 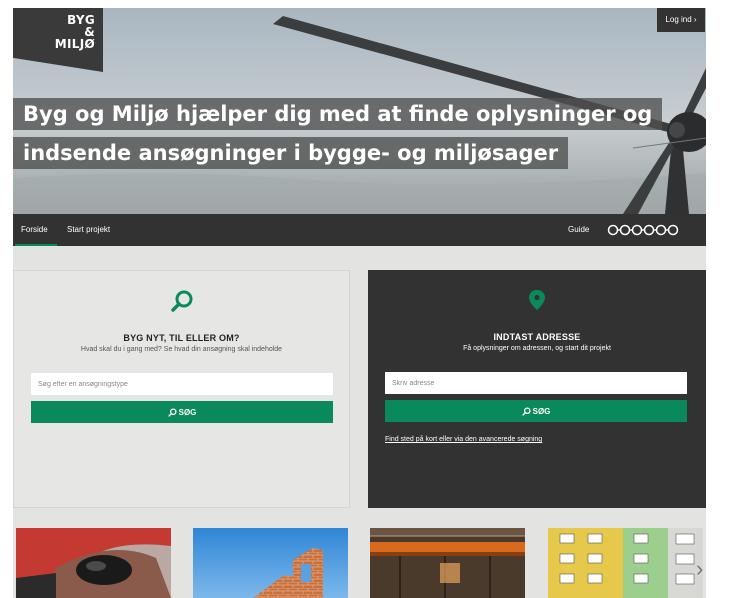 I want to click on guide-progress-steps, so click(x=654, y=230).